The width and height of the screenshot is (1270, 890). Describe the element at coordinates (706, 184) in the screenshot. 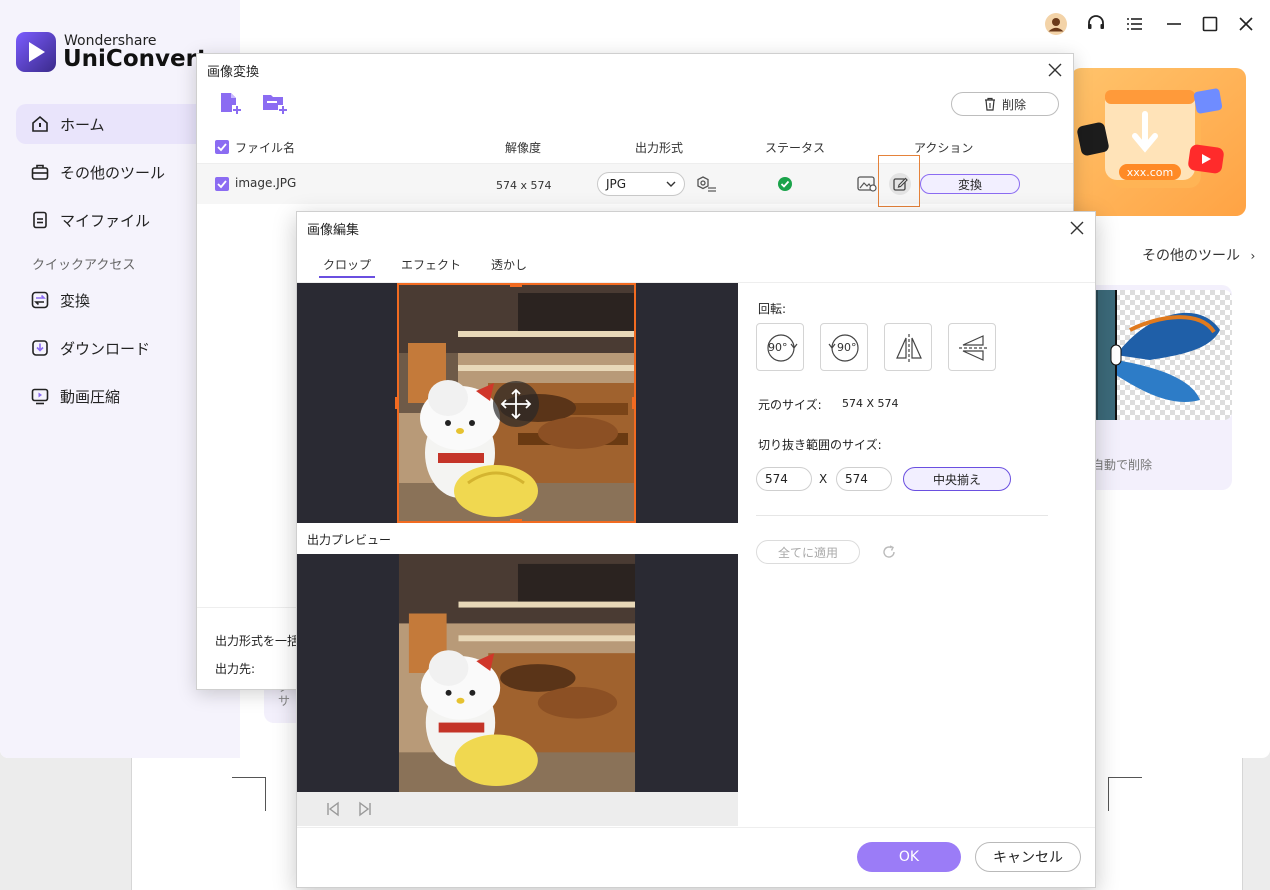

I see `format-settings-icon` at that location.